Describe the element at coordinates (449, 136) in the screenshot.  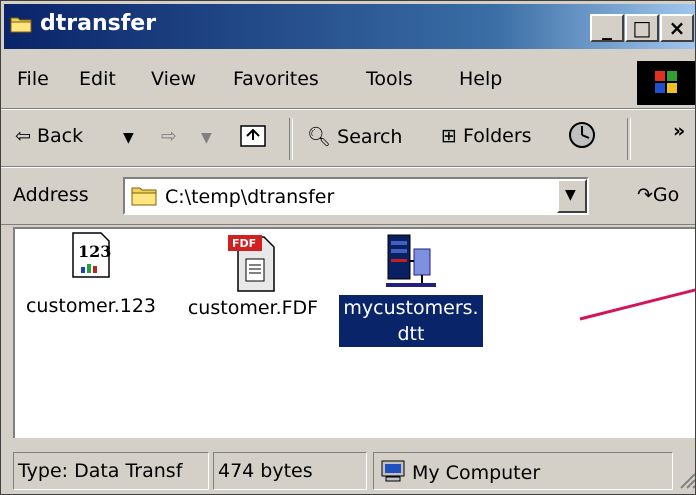
I see `folders-tree-icon: ⊞` at that location.